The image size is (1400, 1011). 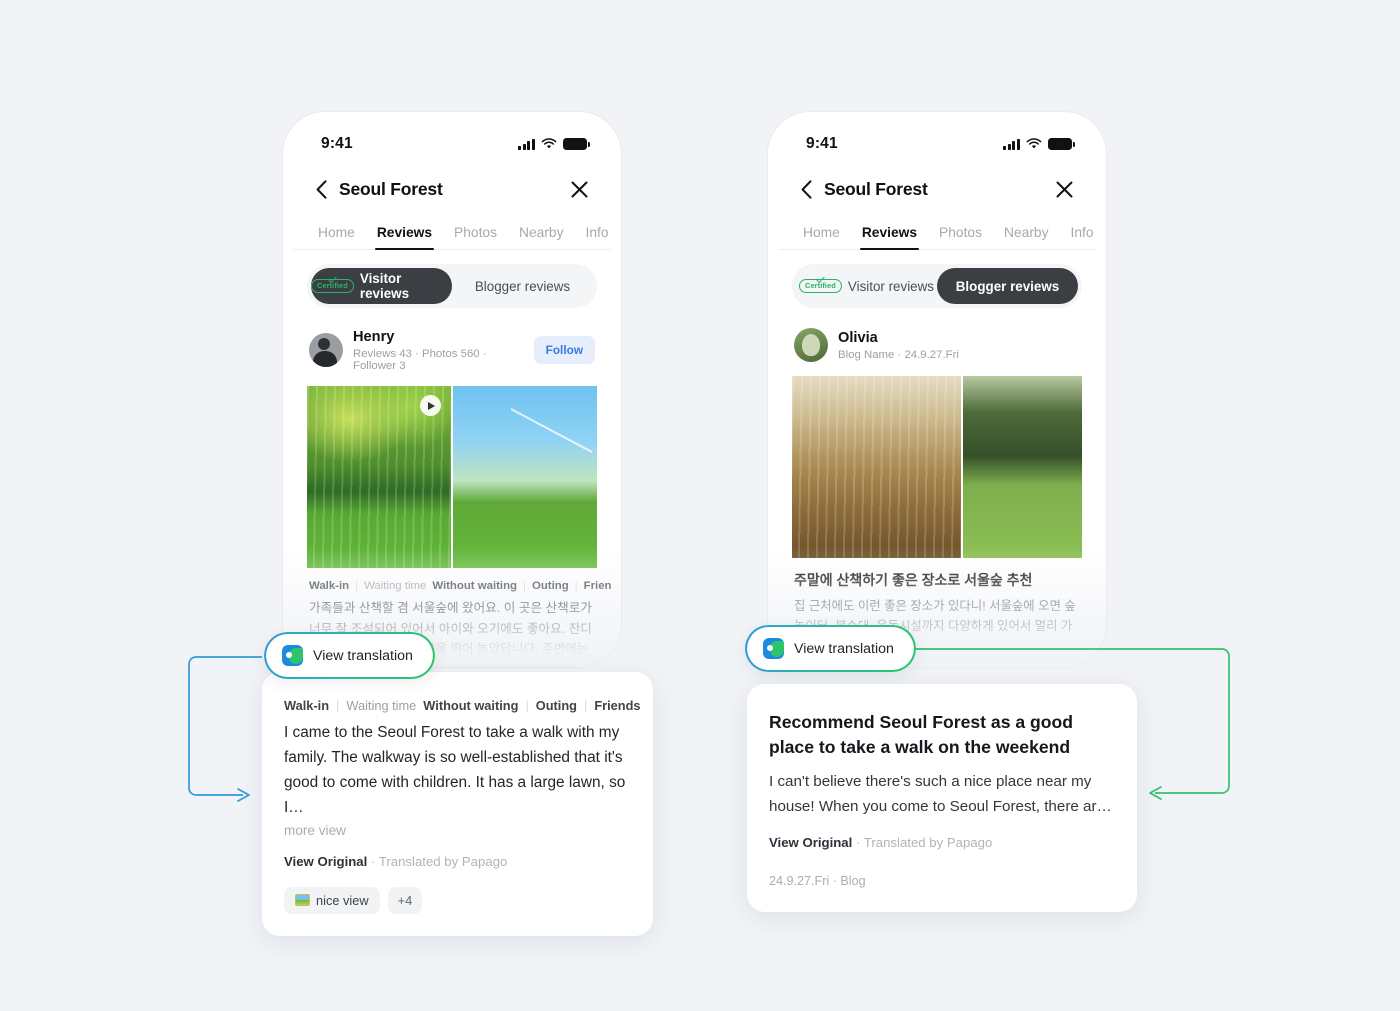 I want to click on review-author-row: Olivia Blog Name · 24.9.27.Fri, so click(x=937, y=335).